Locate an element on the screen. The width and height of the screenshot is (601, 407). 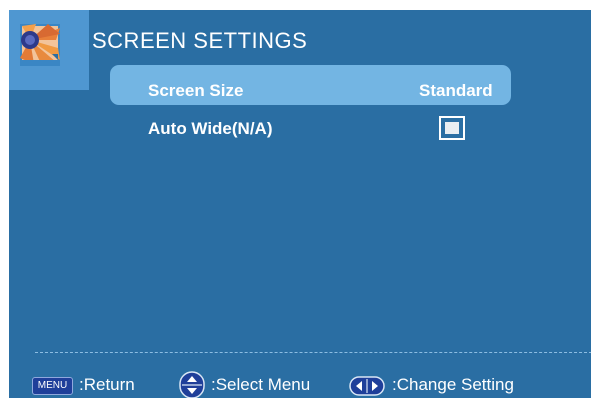
return-hint: :Return is located at coordinates (107, 384).